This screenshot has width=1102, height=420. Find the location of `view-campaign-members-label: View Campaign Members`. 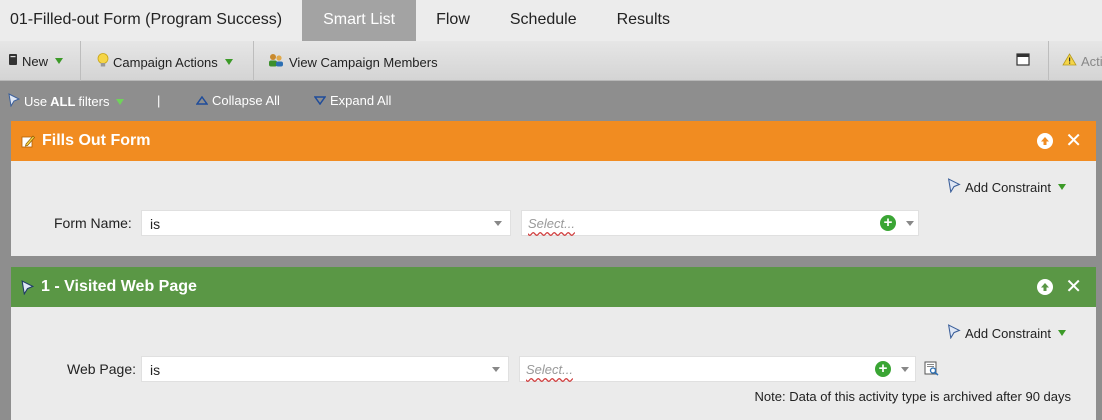

view-campaign-members-label: View Campaign Members is located at coordinates (363, 62).